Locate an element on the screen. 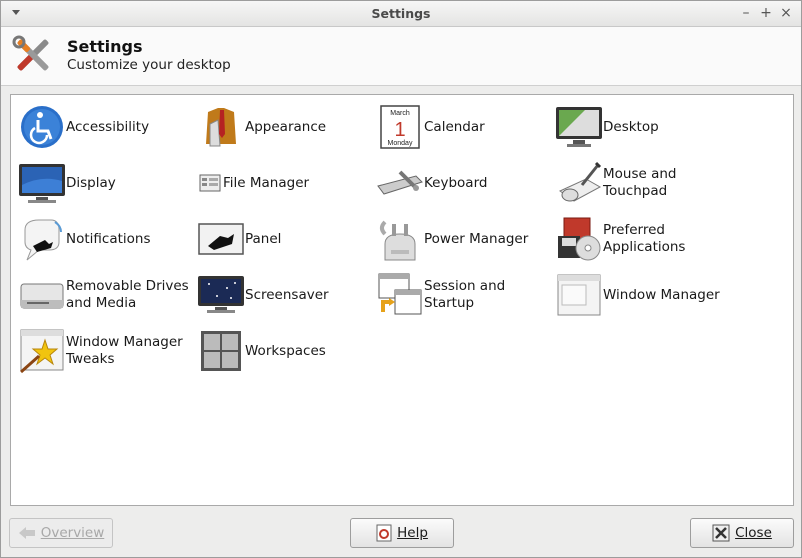 The width and height of the screenshot is (802, 558). header-title: Settings is located at coordinates (105, 46).